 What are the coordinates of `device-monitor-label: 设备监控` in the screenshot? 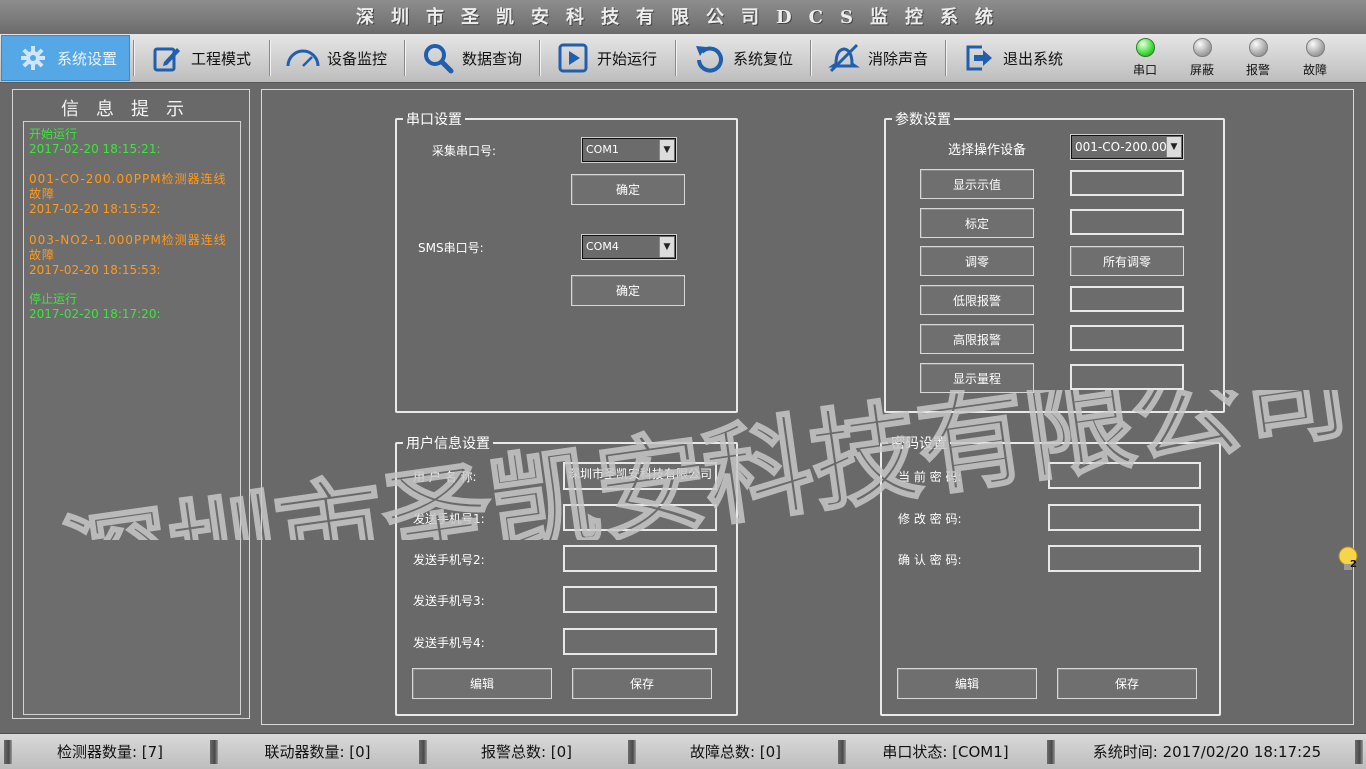 It's located at (357, 58).